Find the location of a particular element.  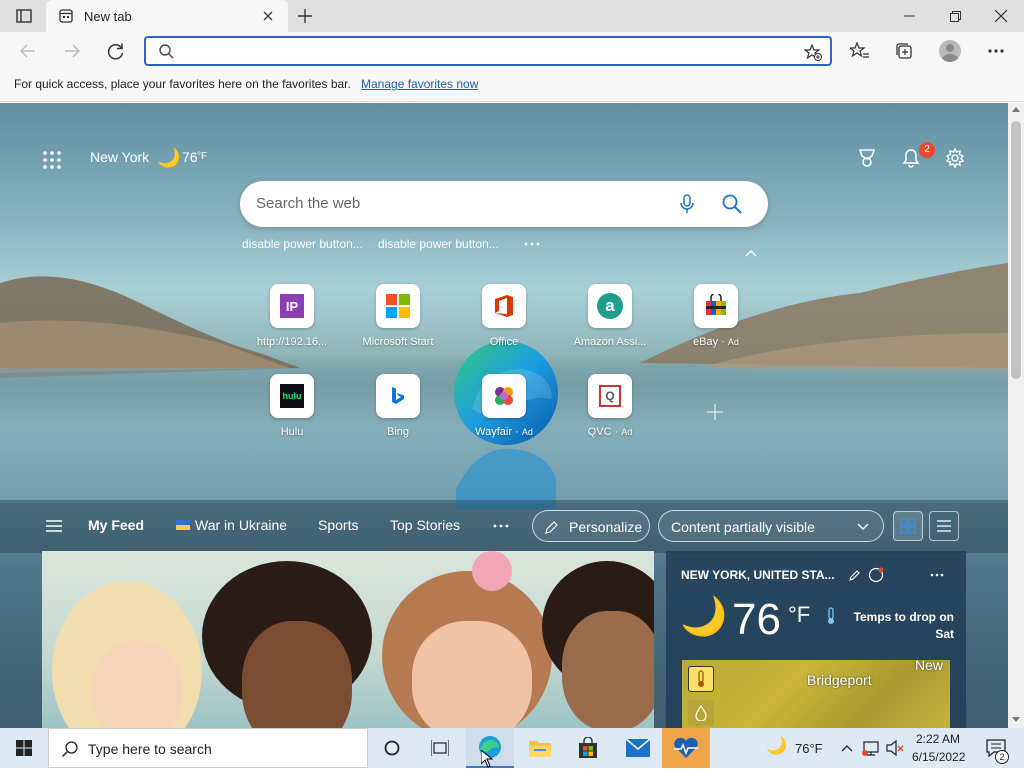

taskbar-file-explorer is located at coordinates (540, 748).